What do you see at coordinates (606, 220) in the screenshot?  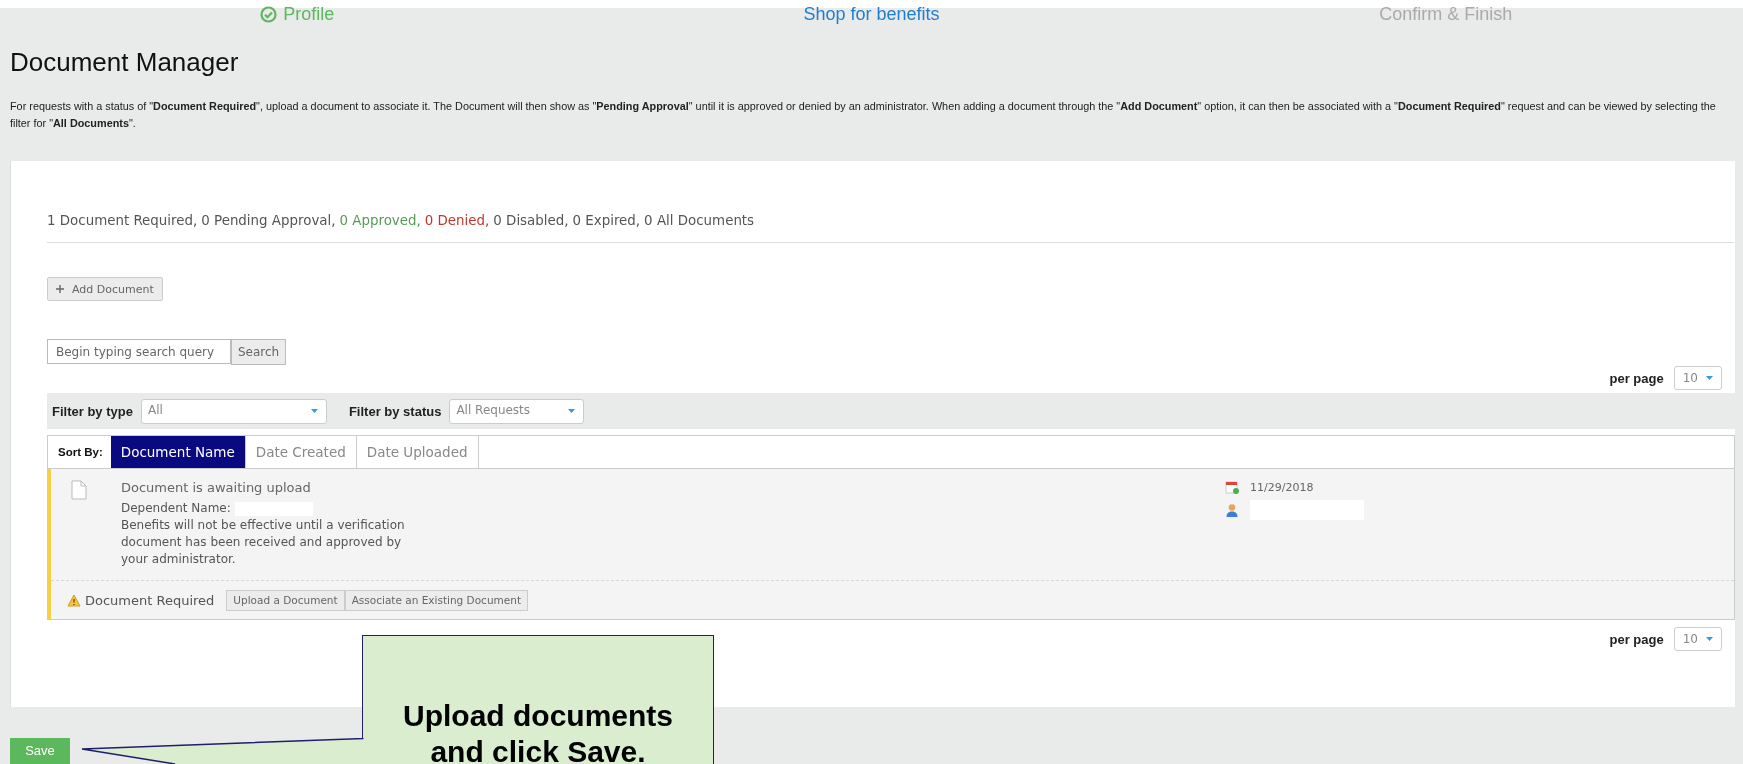 I see `status-count-link: 0 Expired,` at bounding box center [606, 220].